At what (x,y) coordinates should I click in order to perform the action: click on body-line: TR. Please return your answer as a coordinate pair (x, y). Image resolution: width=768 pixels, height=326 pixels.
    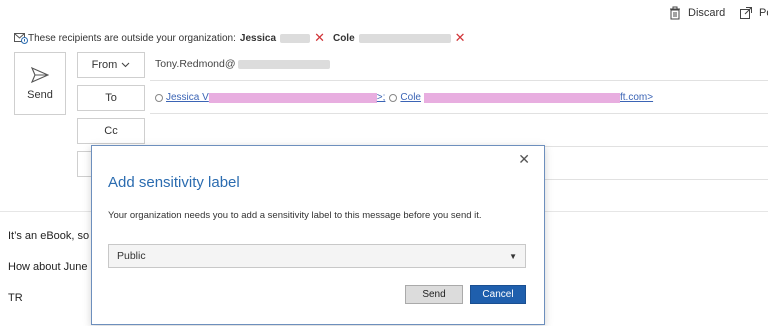
    Looking at the image, I should click on (15, 298).